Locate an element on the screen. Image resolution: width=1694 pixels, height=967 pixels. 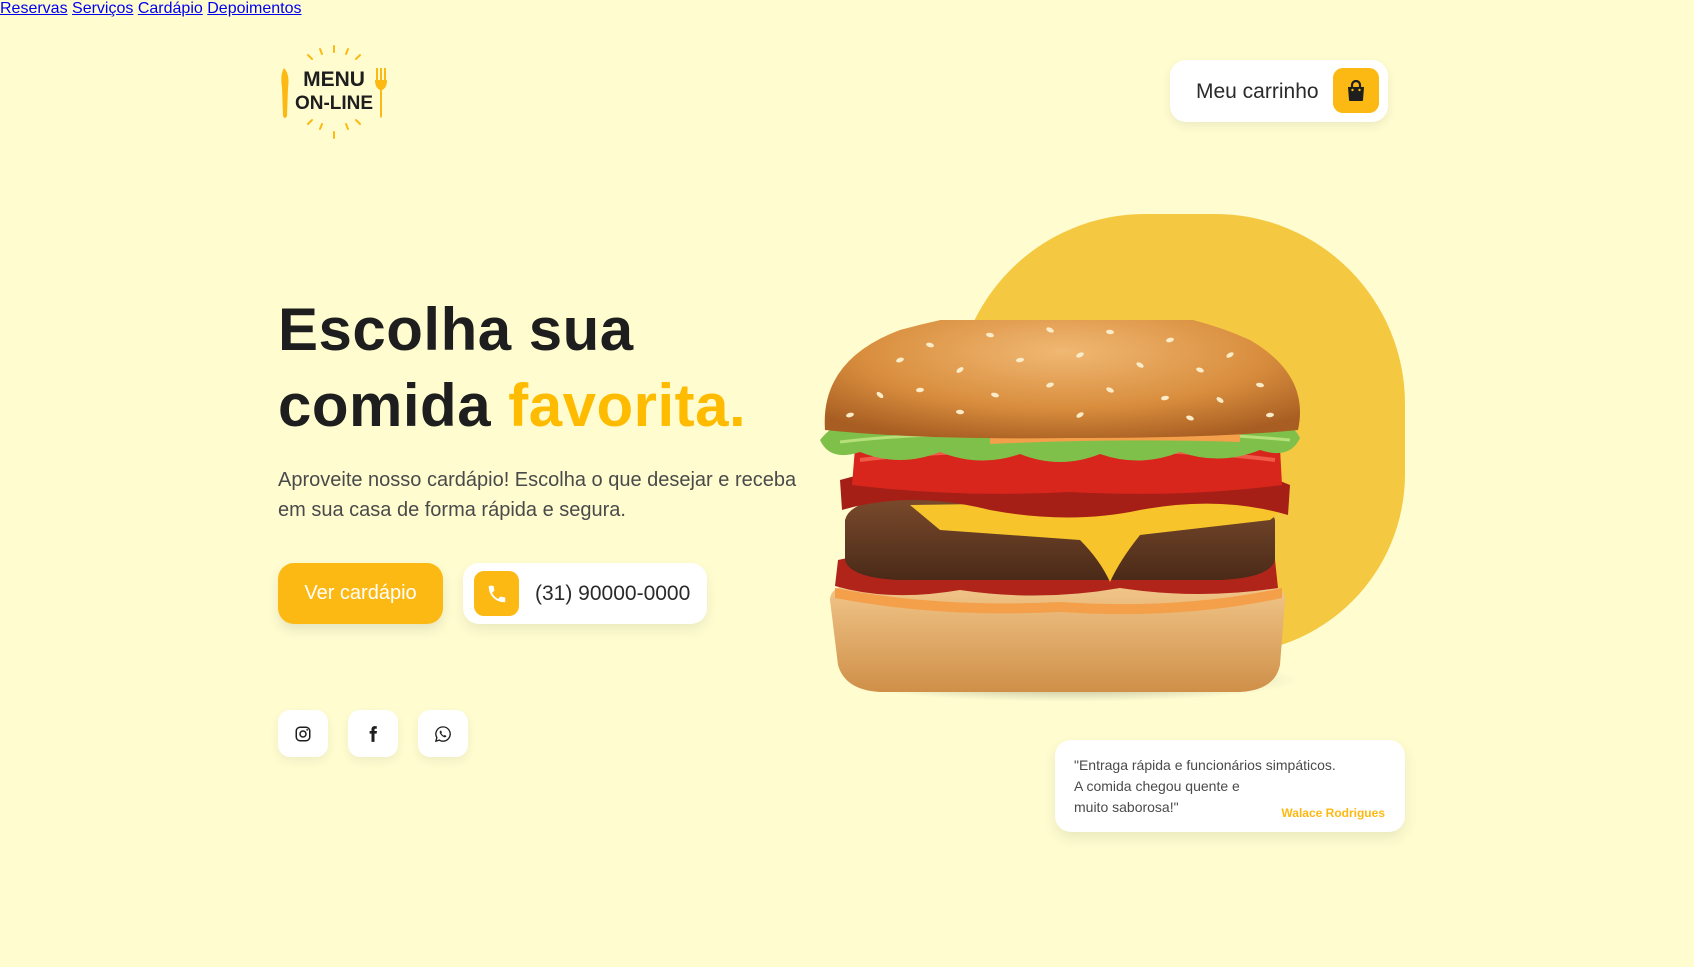
phone-number: (31) 90000-0000 is located at coordinates (613, 593).